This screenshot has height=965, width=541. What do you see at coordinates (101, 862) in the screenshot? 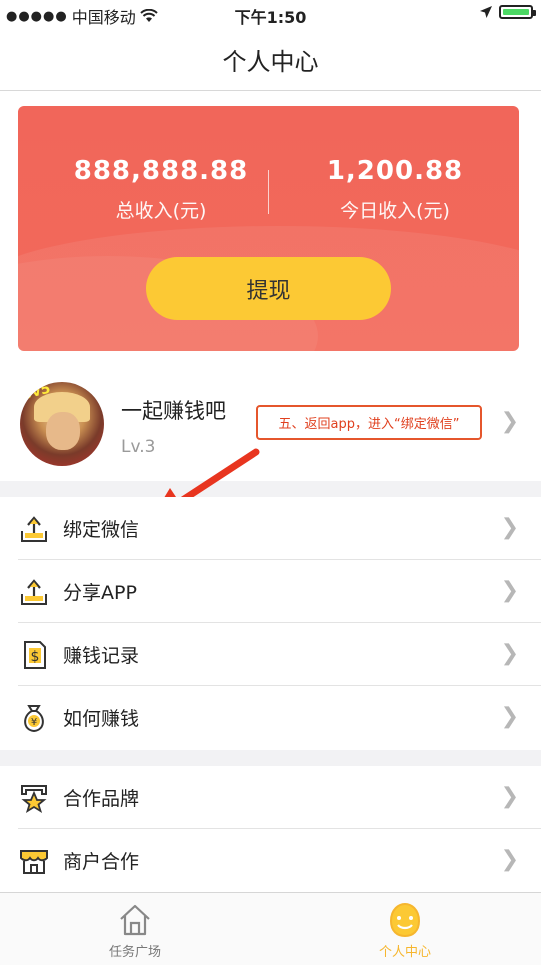
I see `menu-item-label: 商户合作` at bounding box center [101, 862].